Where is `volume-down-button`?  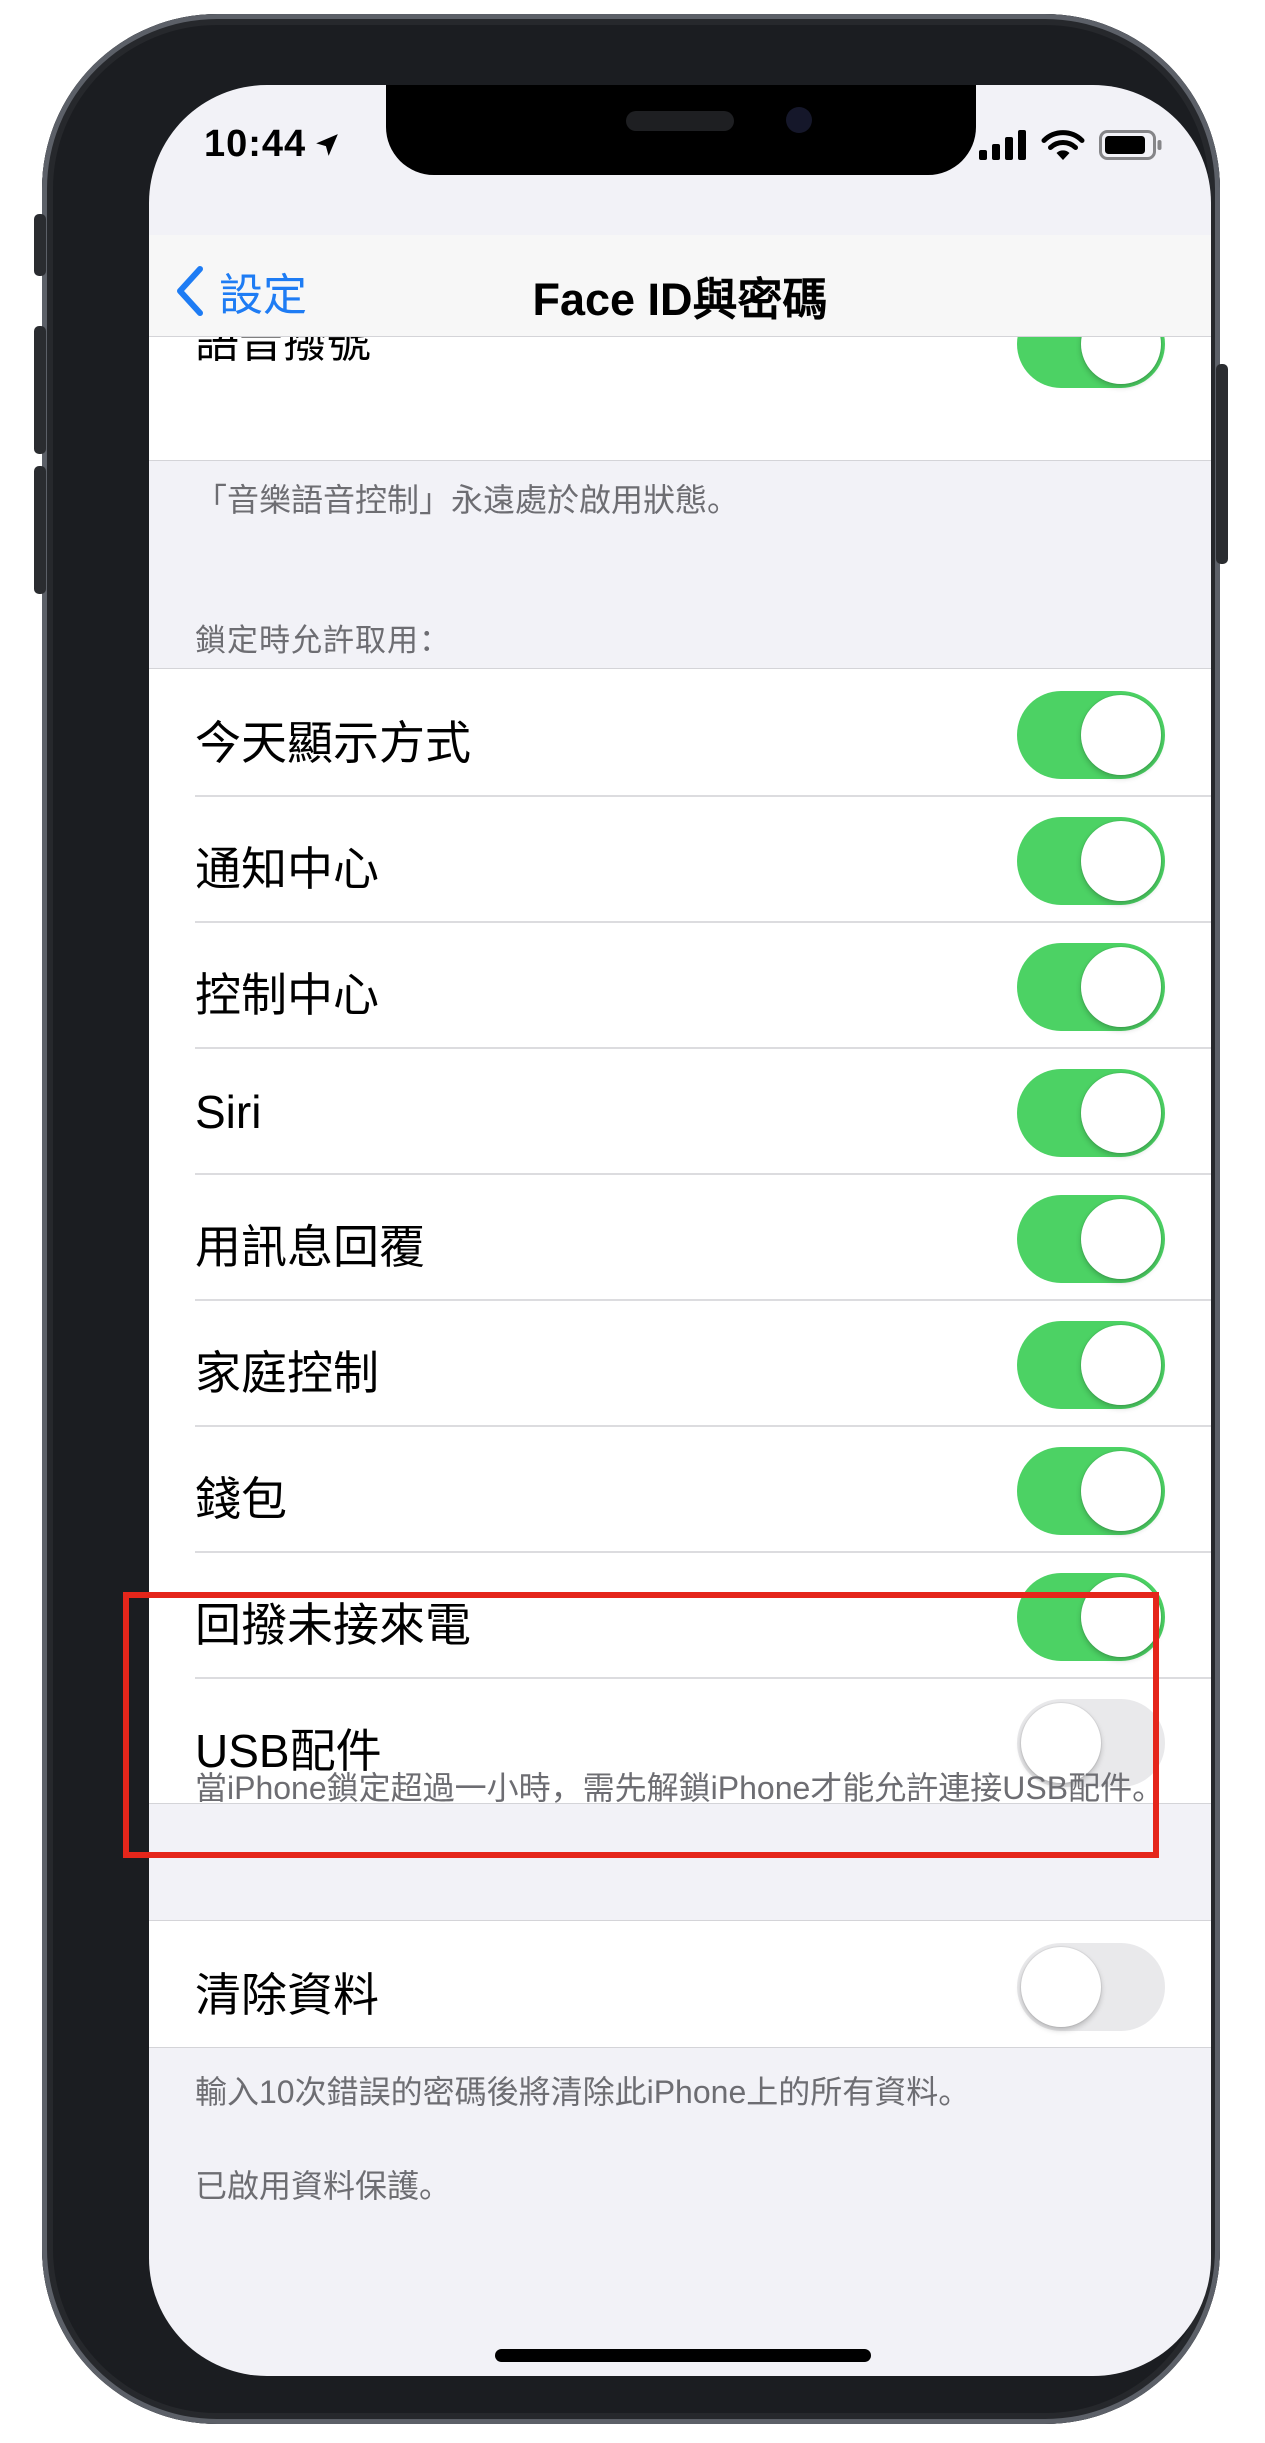 volume-down-button is located at coordinates (40, 530).